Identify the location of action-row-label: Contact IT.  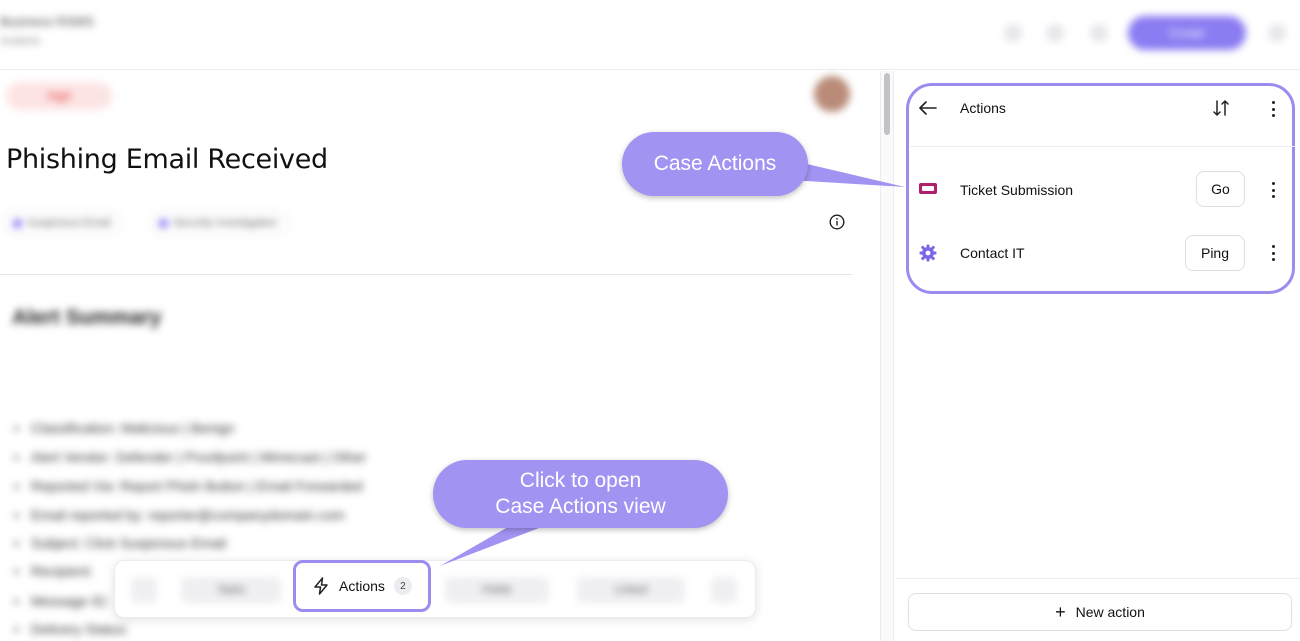
(992, 253).